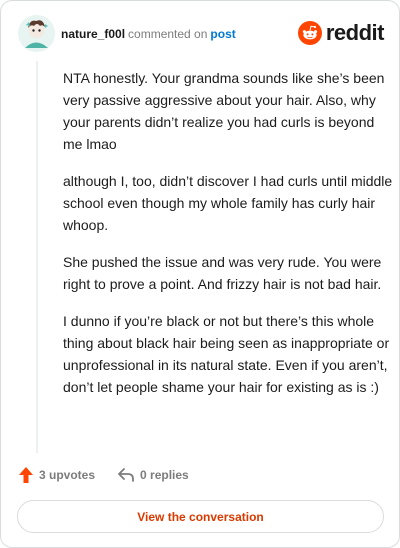 The height and width of the screenshot is (548, 400). I want to click on post-link: post, so click(222, 34).